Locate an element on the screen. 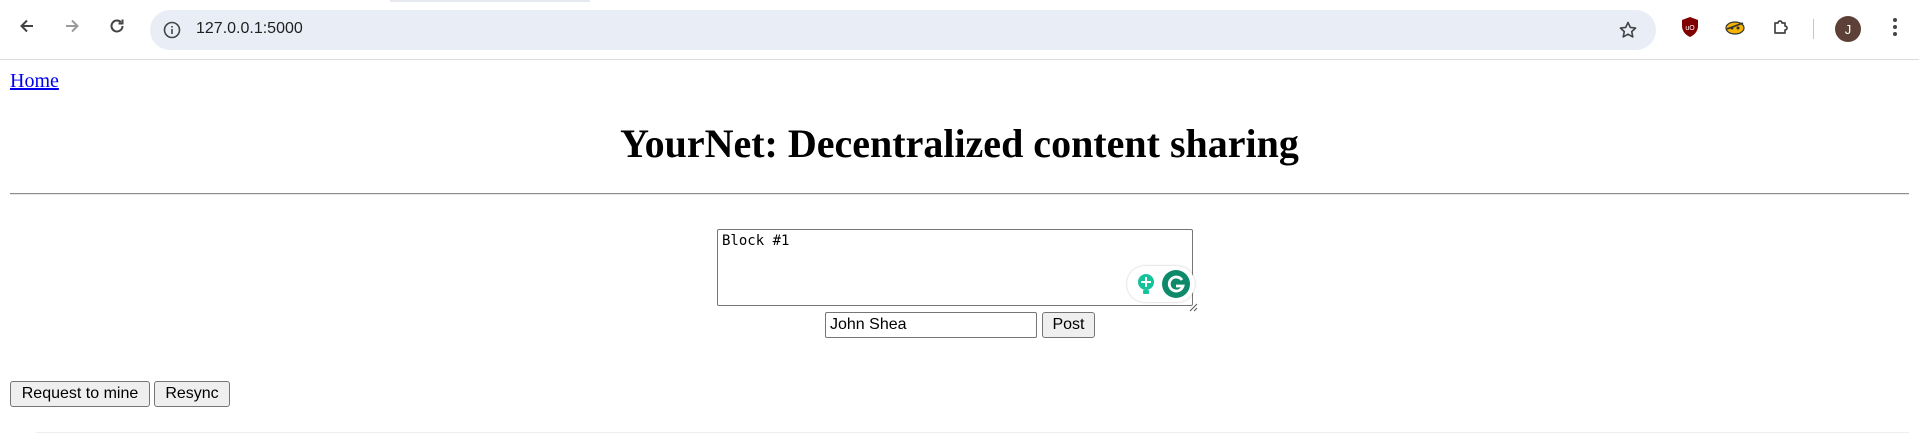 The image size is (1919, 434). resize-grip-icon is located at coordinates (1193, 305).